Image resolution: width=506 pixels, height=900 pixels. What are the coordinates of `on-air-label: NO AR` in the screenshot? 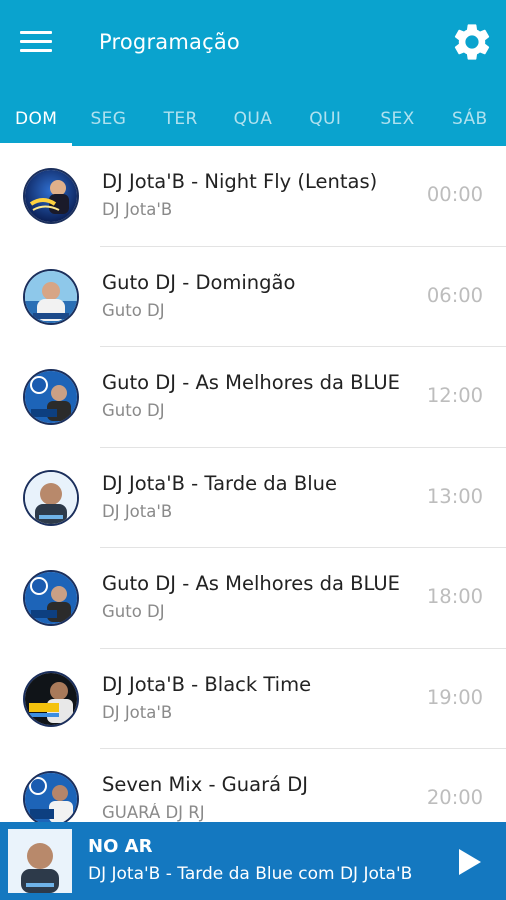 It's located at (120, 846).